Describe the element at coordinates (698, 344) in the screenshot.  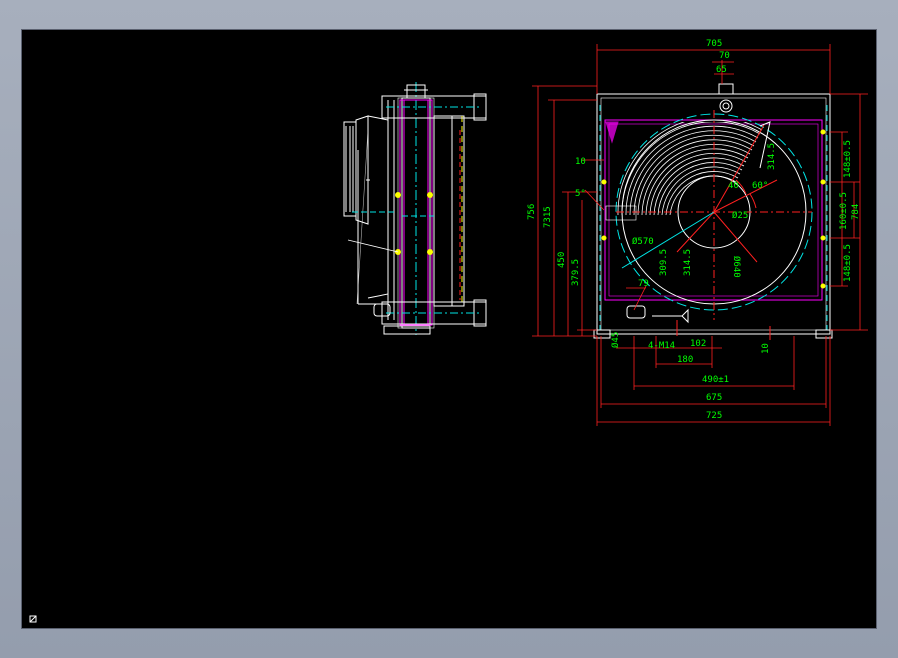
I see `dim-102: 102` at that location.